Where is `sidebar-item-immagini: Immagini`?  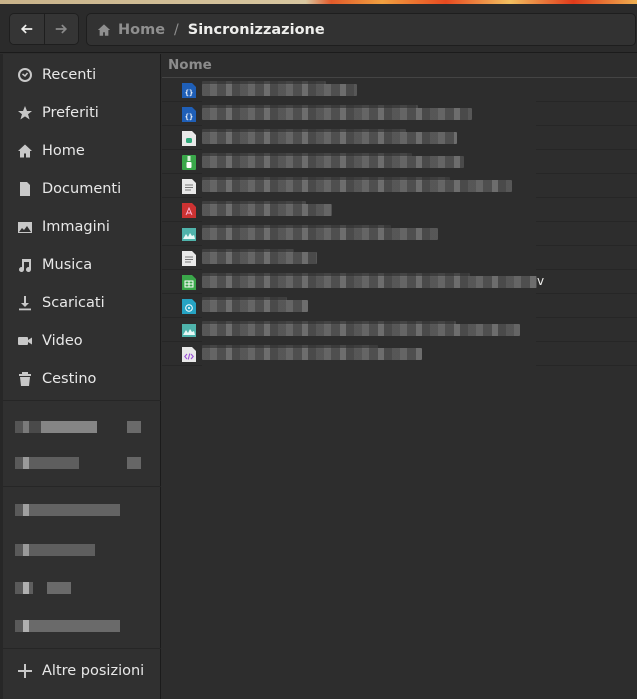 sidebar-item-immagini: Immagini is located at coordinates (82, 227).